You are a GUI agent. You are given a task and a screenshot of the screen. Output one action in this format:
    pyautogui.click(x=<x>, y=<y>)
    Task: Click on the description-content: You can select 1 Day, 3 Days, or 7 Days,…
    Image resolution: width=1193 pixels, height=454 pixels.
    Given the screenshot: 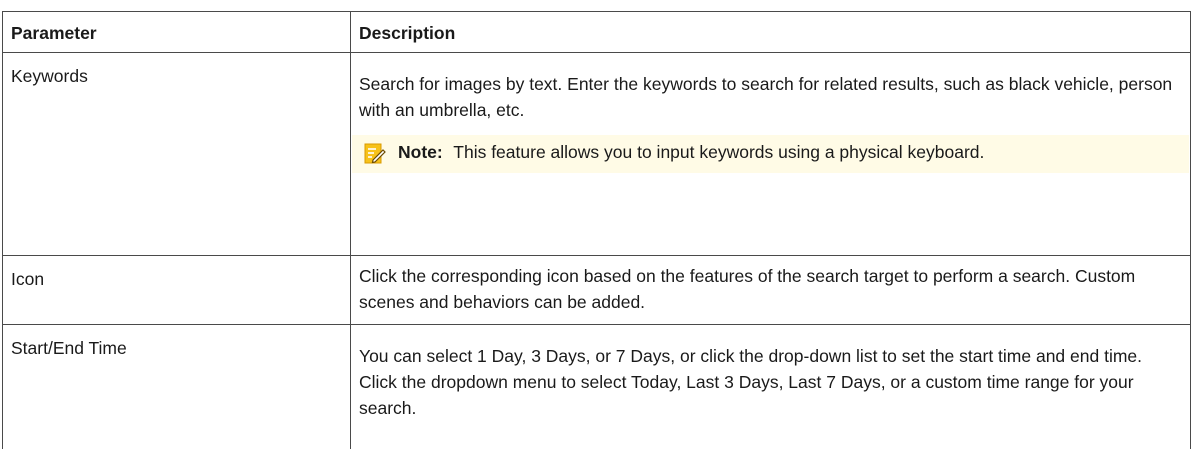 What is the action you would take?
    pyautogui.click(x=770, y=373)
    